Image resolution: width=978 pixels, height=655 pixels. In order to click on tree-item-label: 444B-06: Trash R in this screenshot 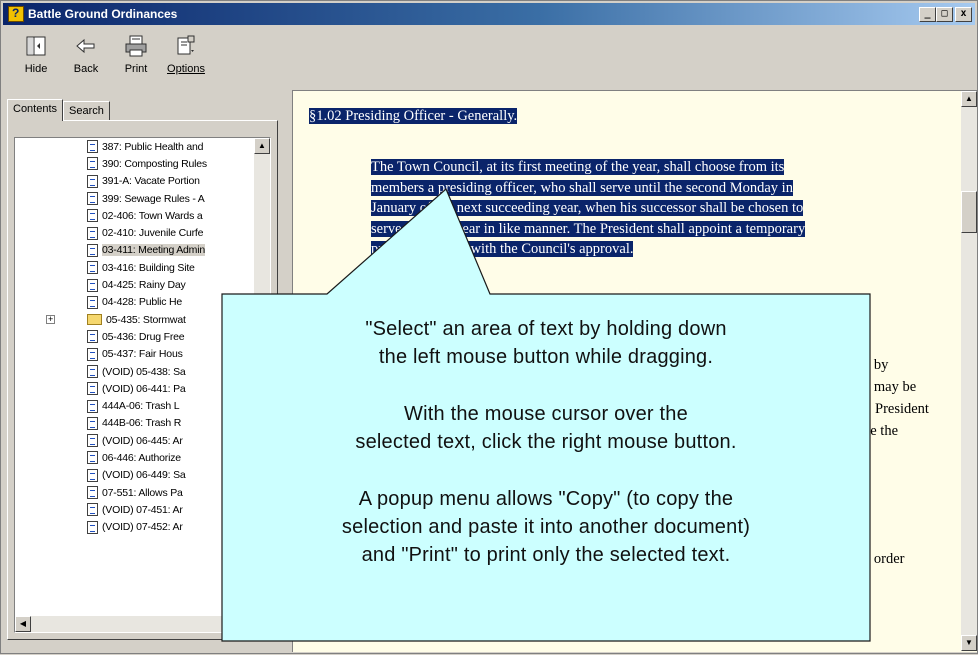, I will do `click(142, 423)`.